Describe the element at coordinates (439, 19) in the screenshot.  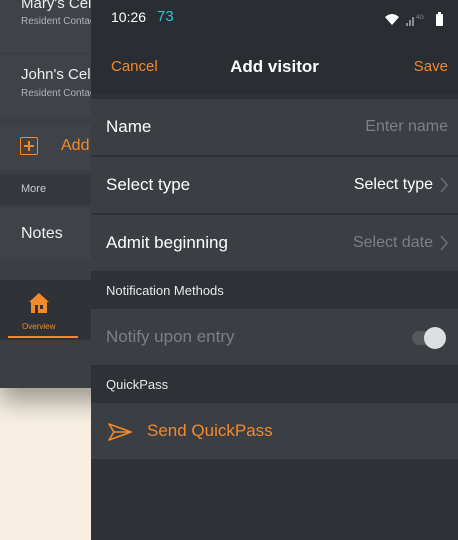
I see `battery-icon` at that location.